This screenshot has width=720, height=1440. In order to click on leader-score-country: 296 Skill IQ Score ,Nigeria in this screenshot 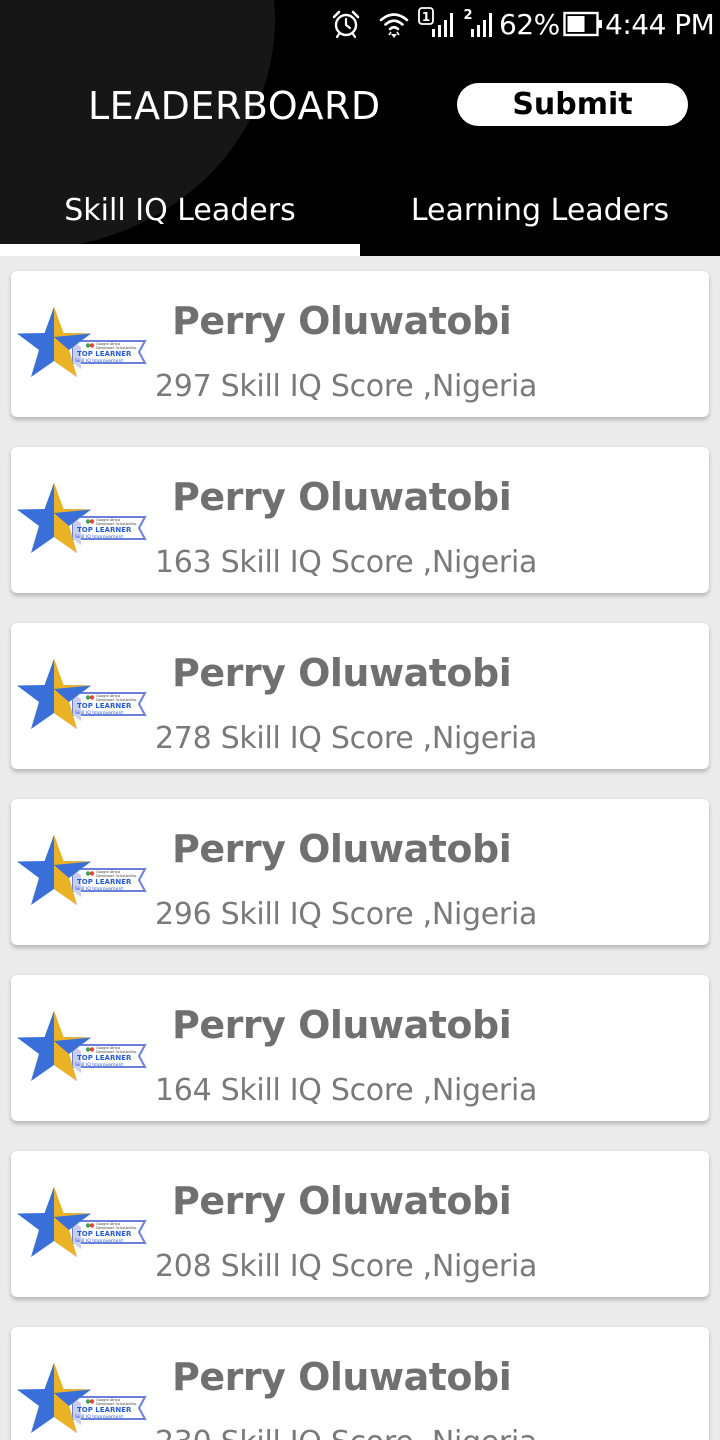, I will do `click(346, 914)`.